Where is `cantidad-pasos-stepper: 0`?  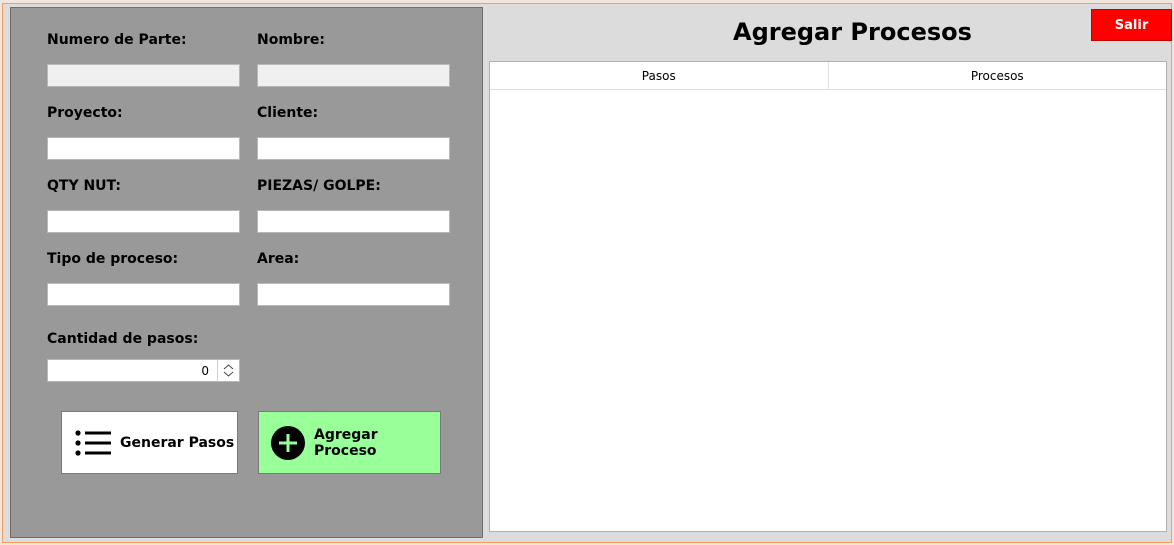 cantidad-pasos-stepper: 0 is located at coordinates (143, 370).